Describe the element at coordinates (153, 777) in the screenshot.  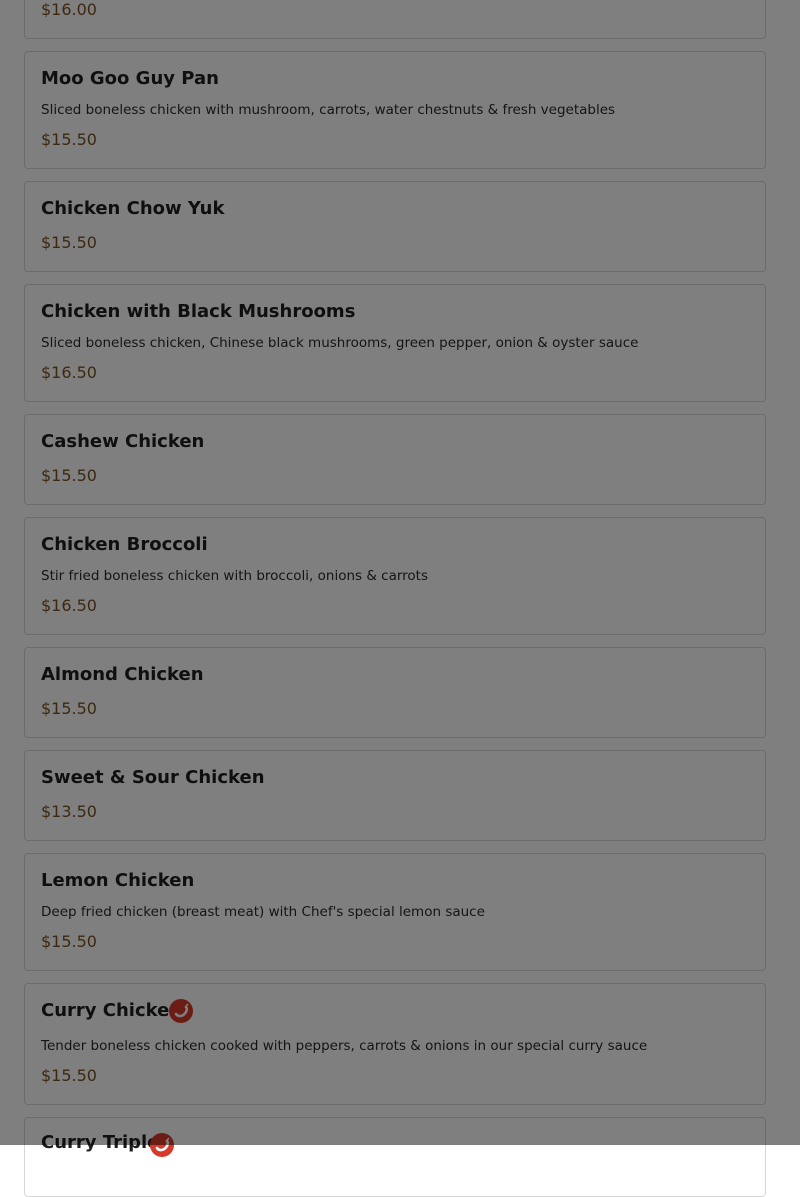
I see `item-name: Sweet & Sour Chicken` at that location.